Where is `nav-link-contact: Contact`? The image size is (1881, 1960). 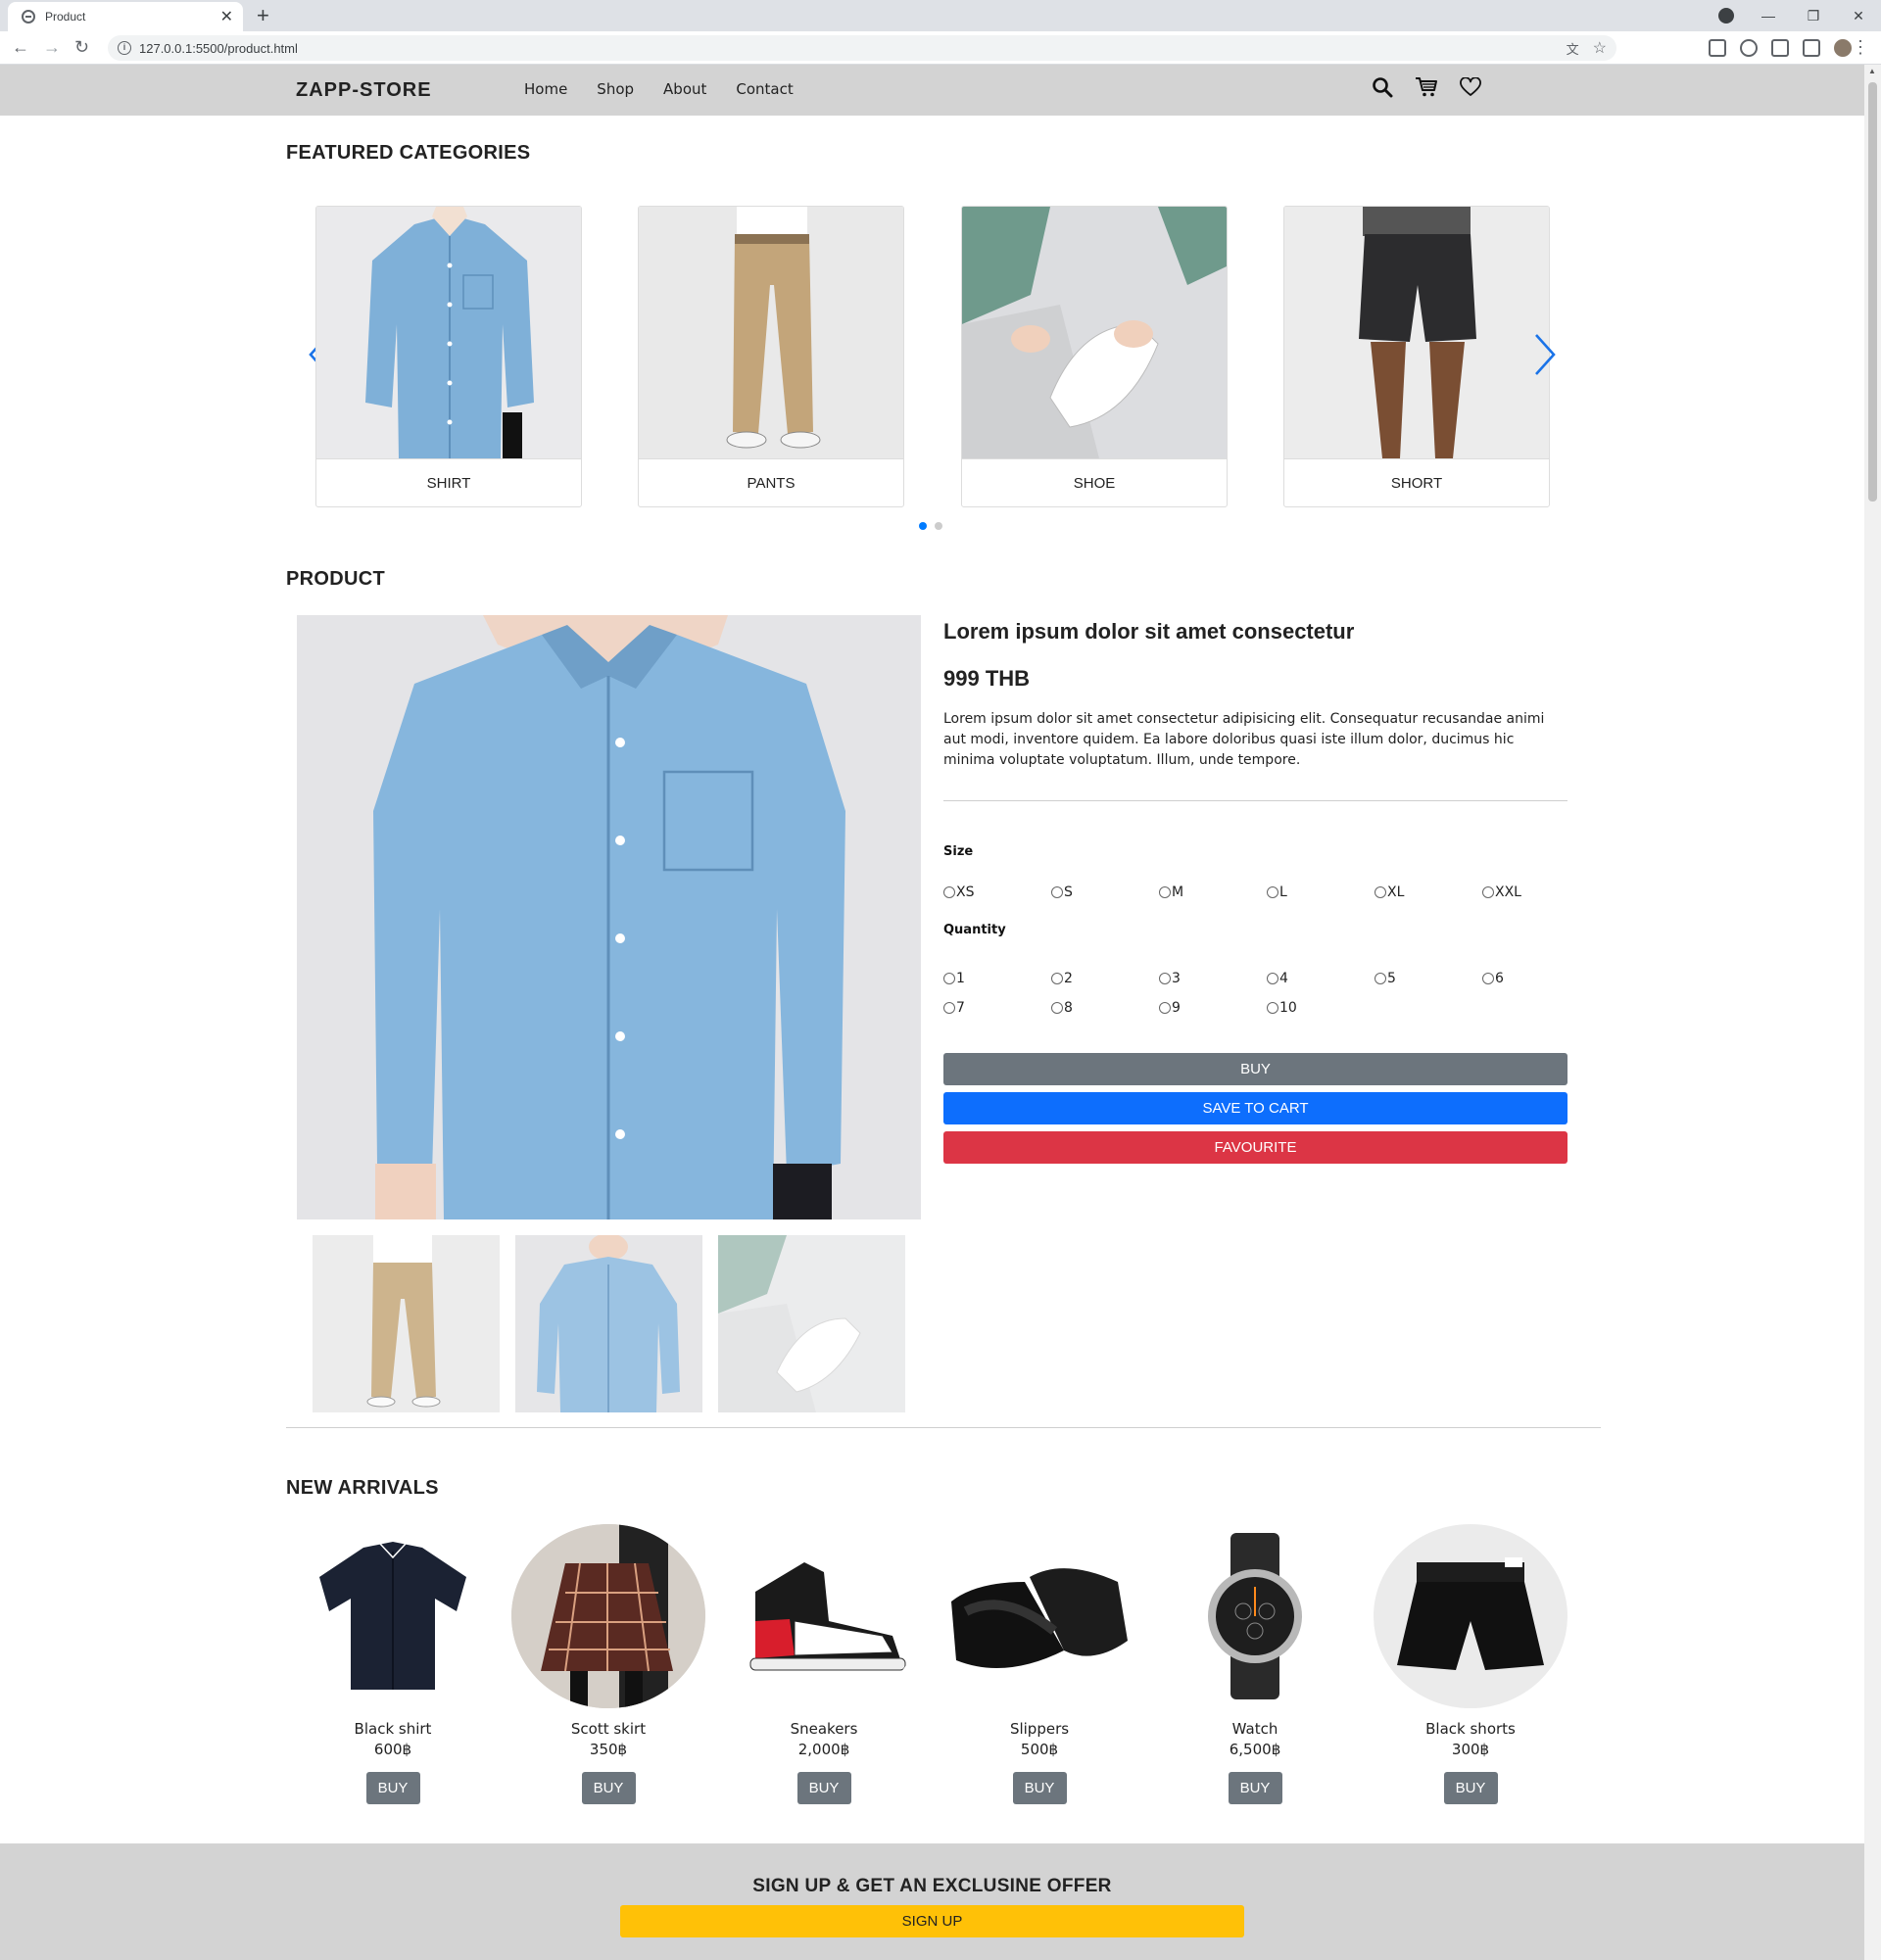
nav-link-contact: Contact is located at coordinates (764, 89).